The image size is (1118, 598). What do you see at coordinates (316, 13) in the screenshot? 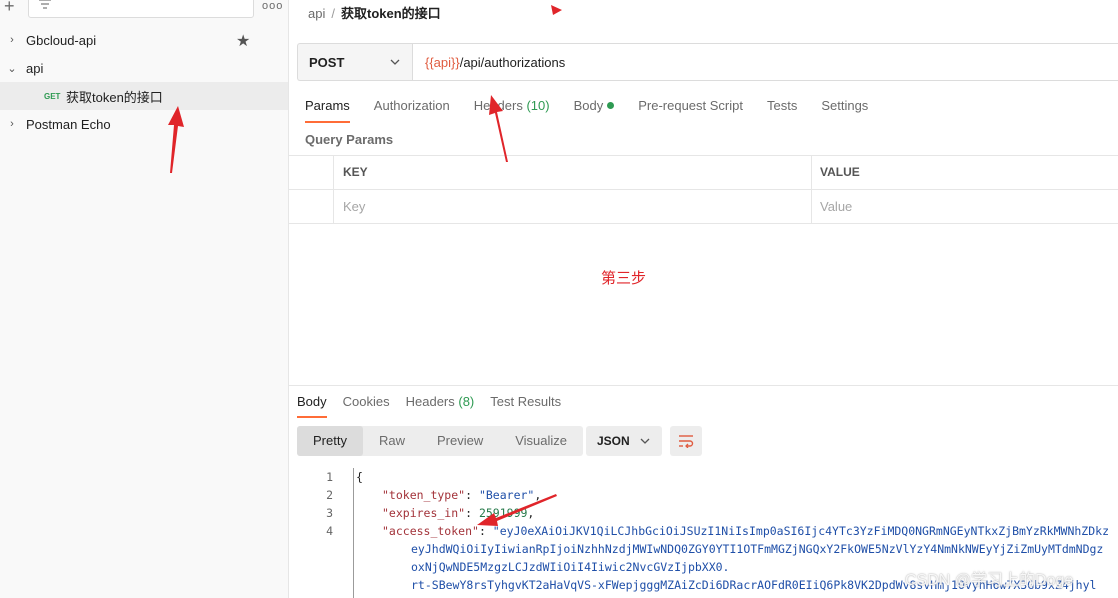
I see `breadcrumb-parent: api` at bounding box center [316, 13].